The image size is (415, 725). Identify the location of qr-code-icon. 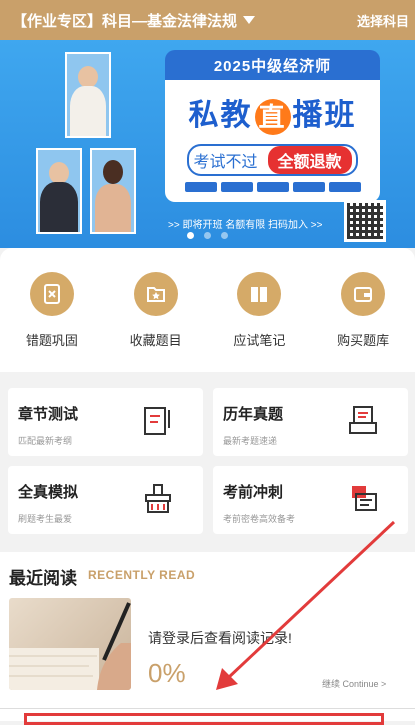
(365, 221).